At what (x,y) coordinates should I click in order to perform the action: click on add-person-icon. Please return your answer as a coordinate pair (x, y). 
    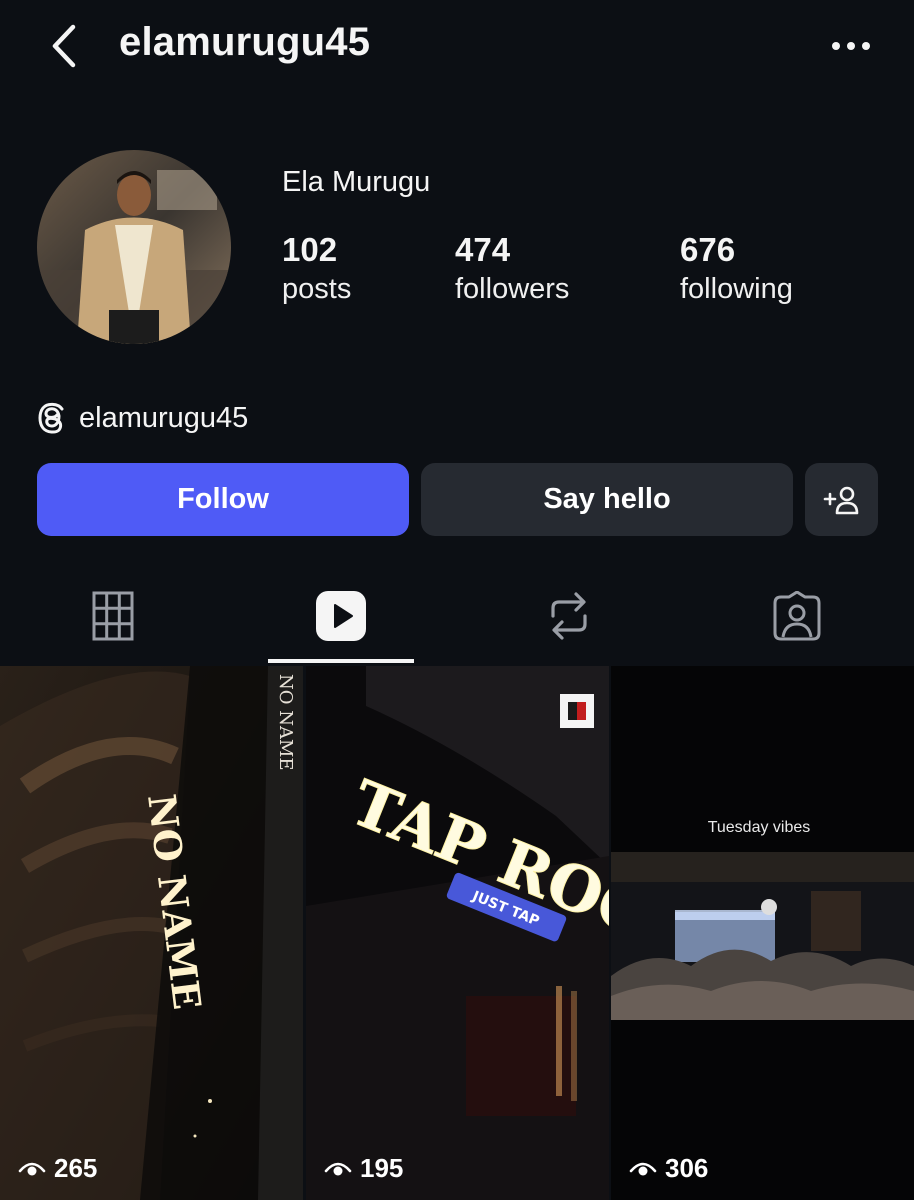
    Looking at the image, I should click on (840, 500).